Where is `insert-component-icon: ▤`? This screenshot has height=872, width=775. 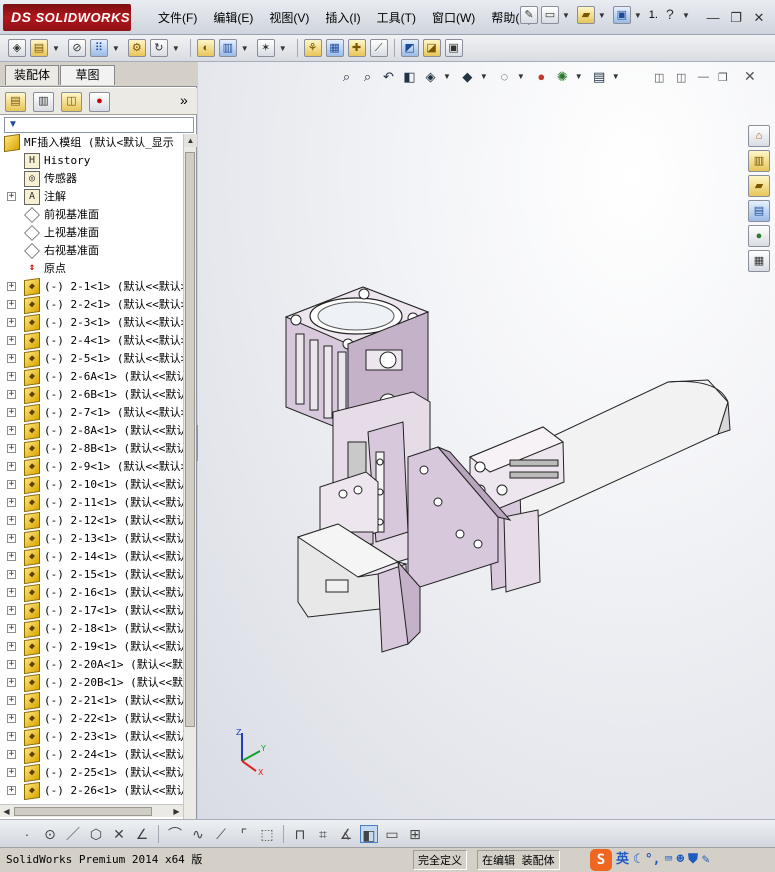 insert-component-icon: ▤ is located at coordinates (39, 48).